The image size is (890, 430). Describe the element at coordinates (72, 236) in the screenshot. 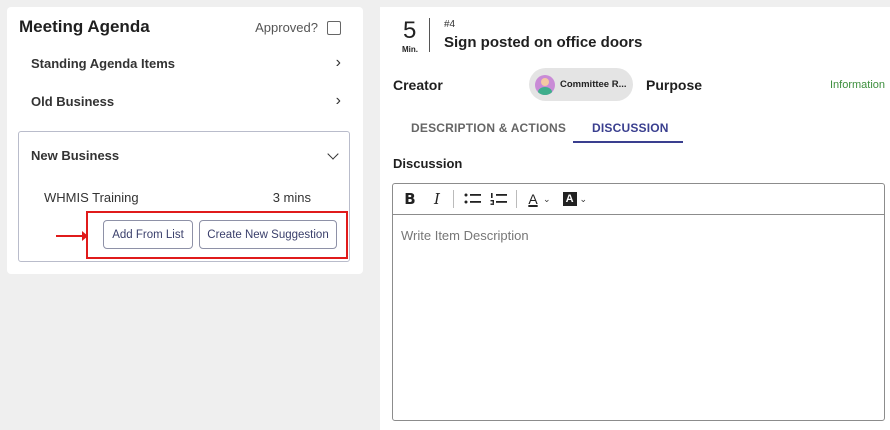

I see `annotation-arrow-icon` at that location.